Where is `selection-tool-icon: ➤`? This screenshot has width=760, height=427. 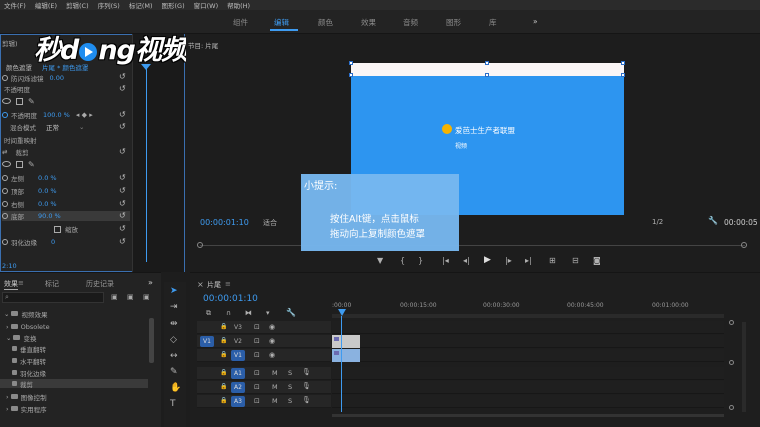 selection-tool-icon: ➤ is located at coordinates (174, 291).